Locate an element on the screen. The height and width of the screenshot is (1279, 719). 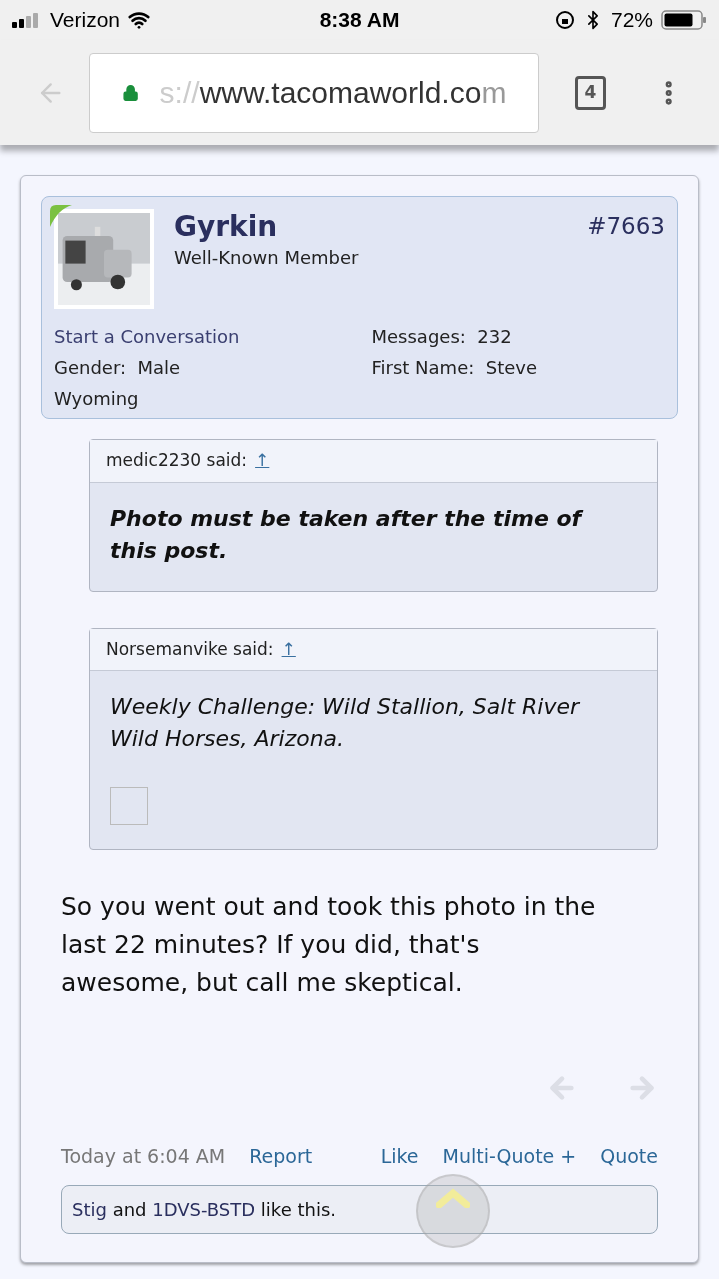
clock-time: 8:38 AM is located at coordinates (359, 20).